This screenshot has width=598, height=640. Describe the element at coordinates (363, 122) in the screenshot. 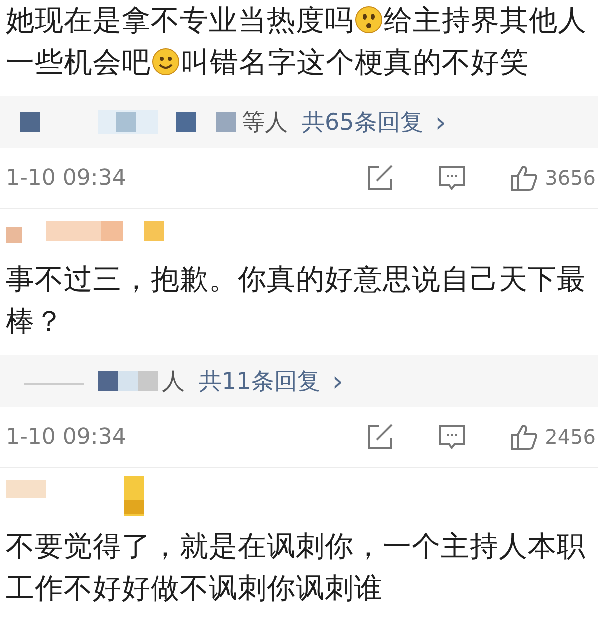

I see `reply-count-link: 共65条回复` at that location.